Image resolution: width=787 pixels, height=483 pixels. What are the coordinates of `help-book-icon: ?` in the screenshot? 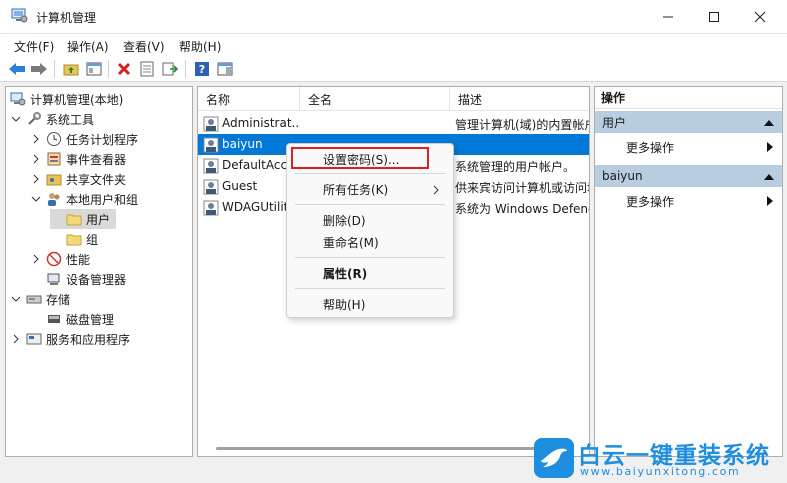 It's located at (202, 69).